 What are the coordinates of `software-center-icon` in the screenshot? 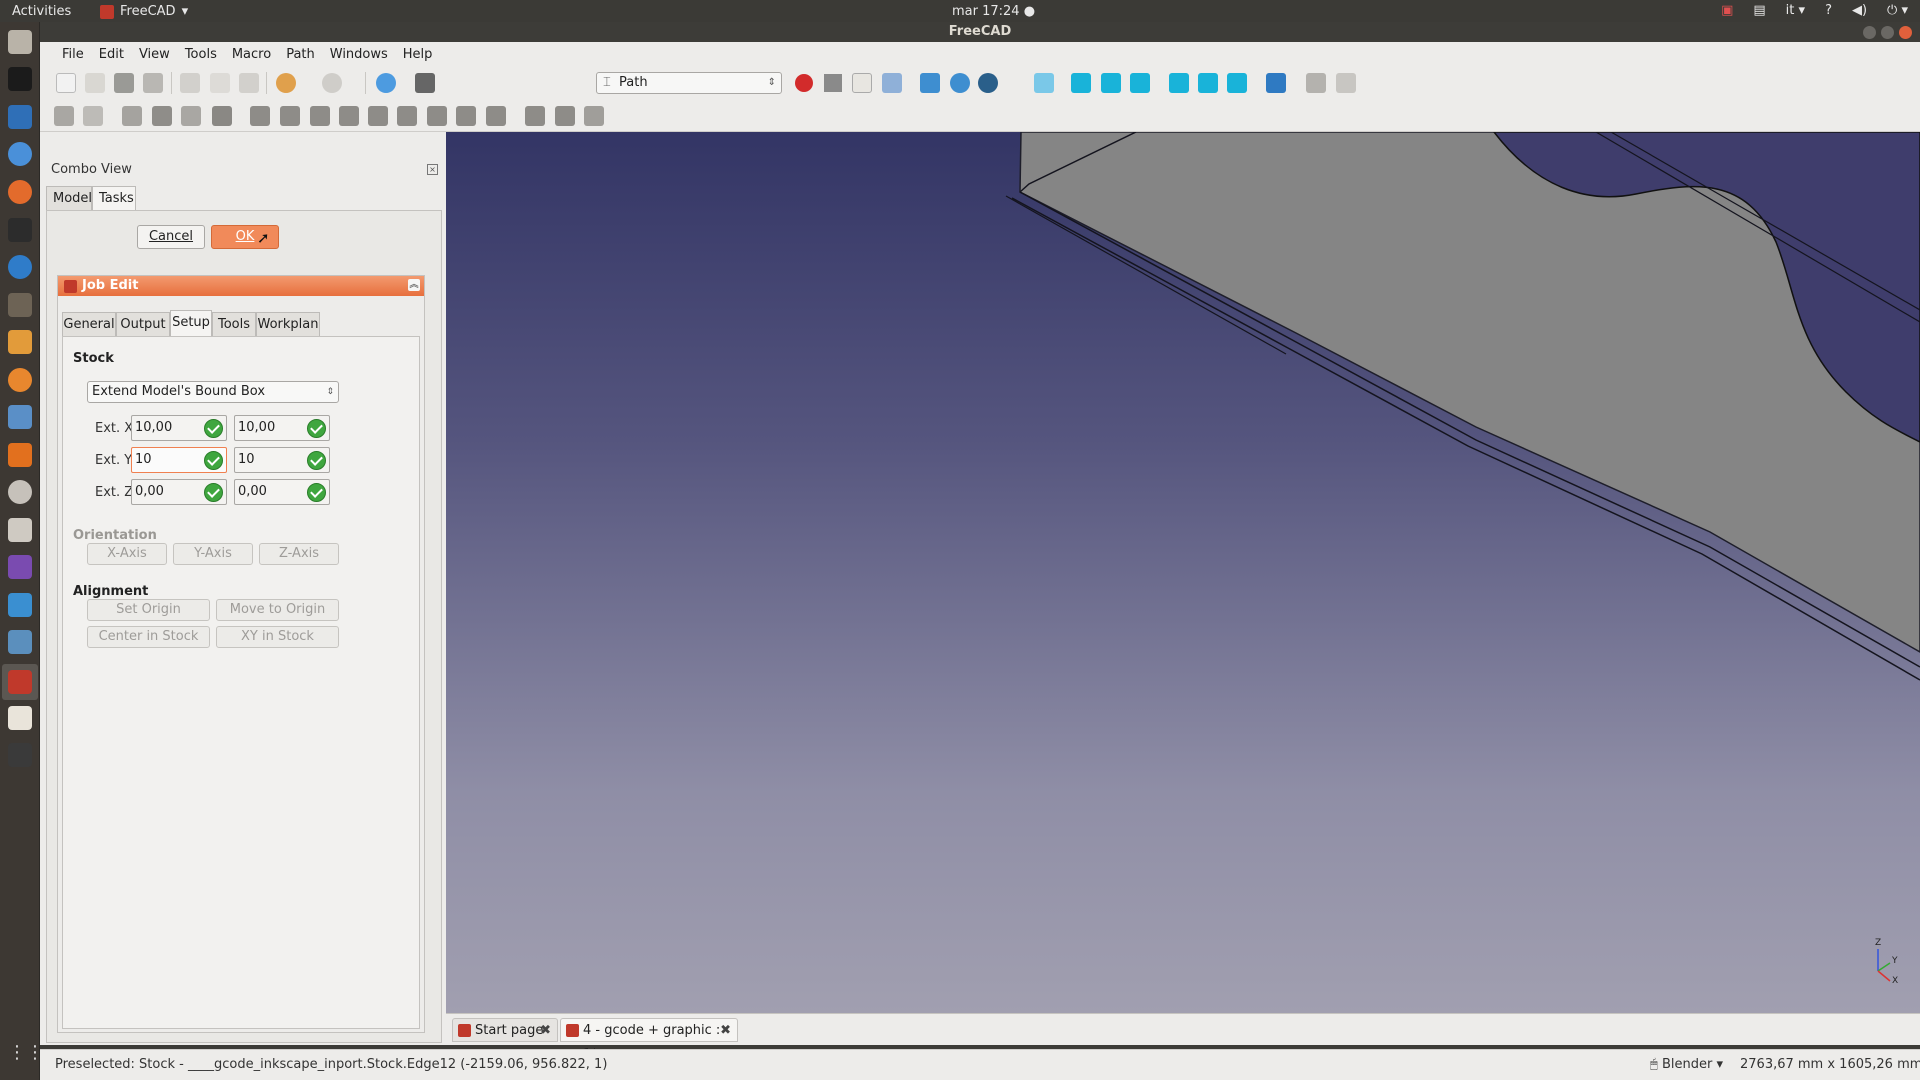 It's located at (20, 455).